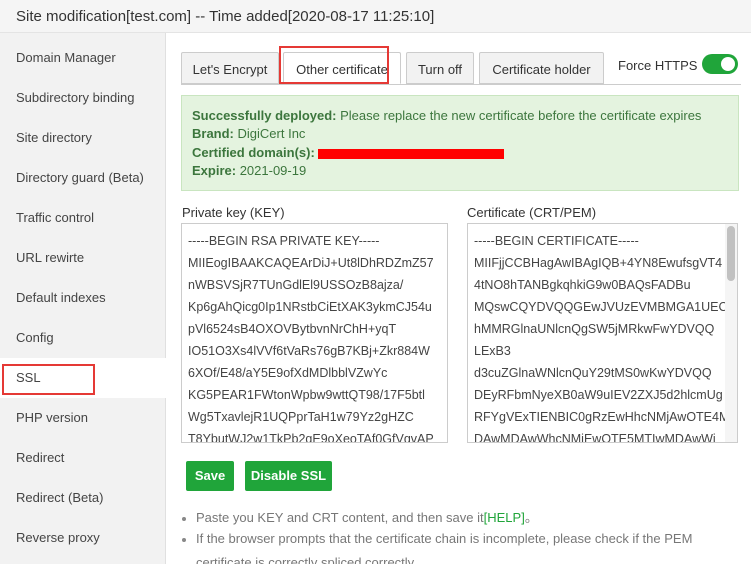 This screenshot has height=564, width=751. I want to click on sidebar-item-redirect: Redirect, so click(83, 458).